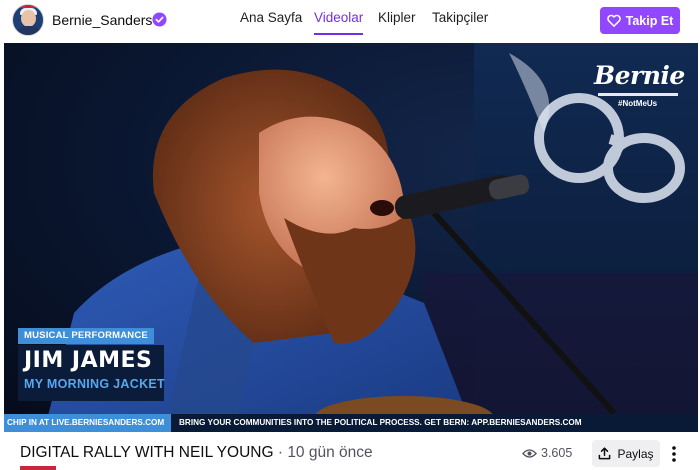 This screenshot has height=470, width=700. Describe the element at coordinates (639, 75) in the screenshot. I see `brand-logo: Bernie` at that location.